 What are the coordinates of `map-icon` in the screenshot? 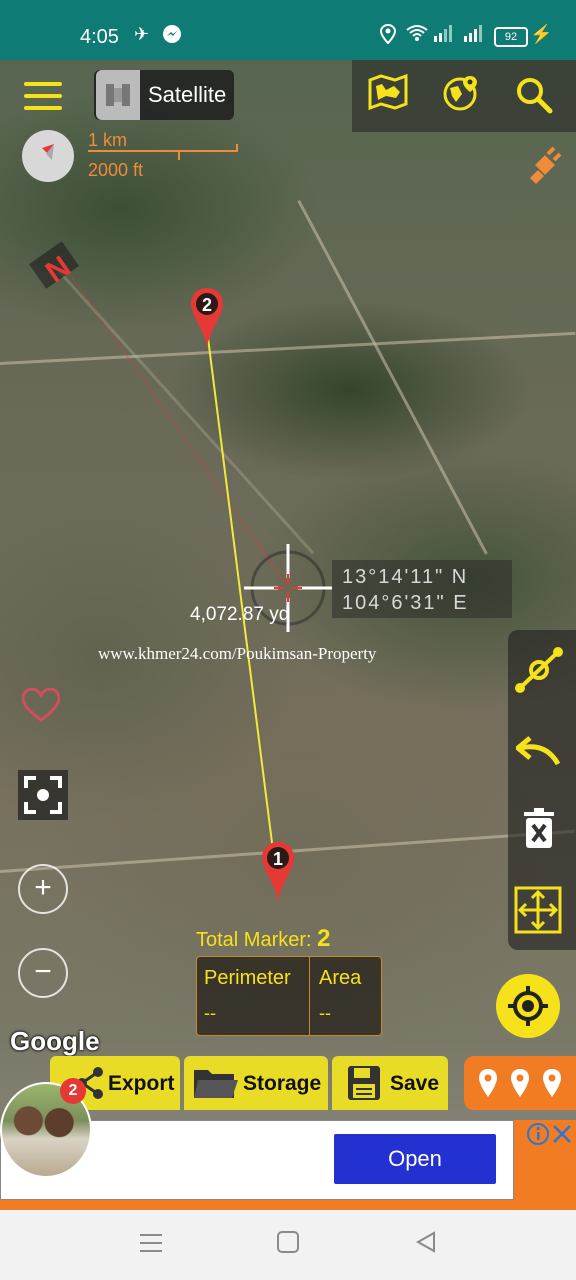 It's located at (388, 95).